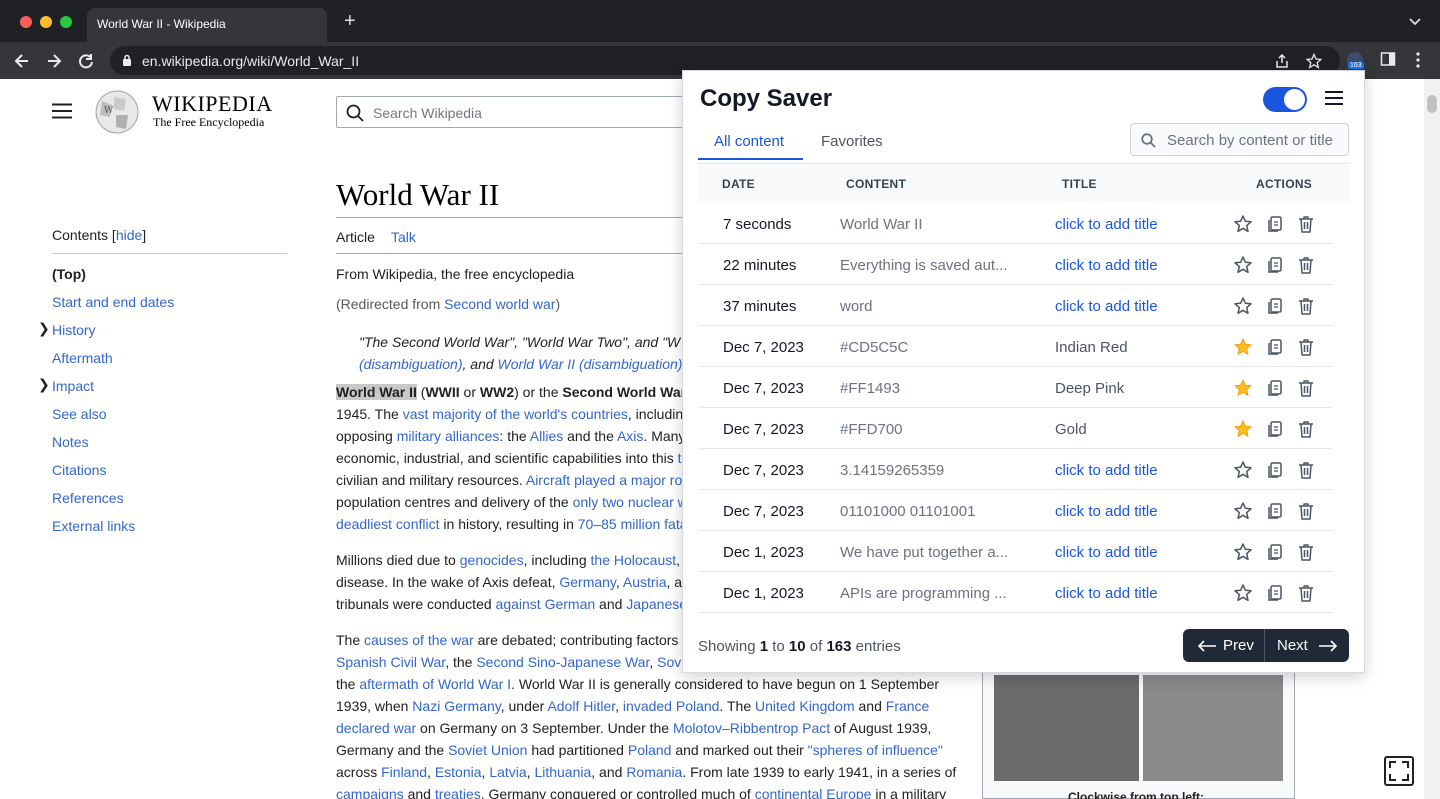 This screenshot has width=1440, height=799. I want to click on article-link: Nazi Germany, so click(456, 706).